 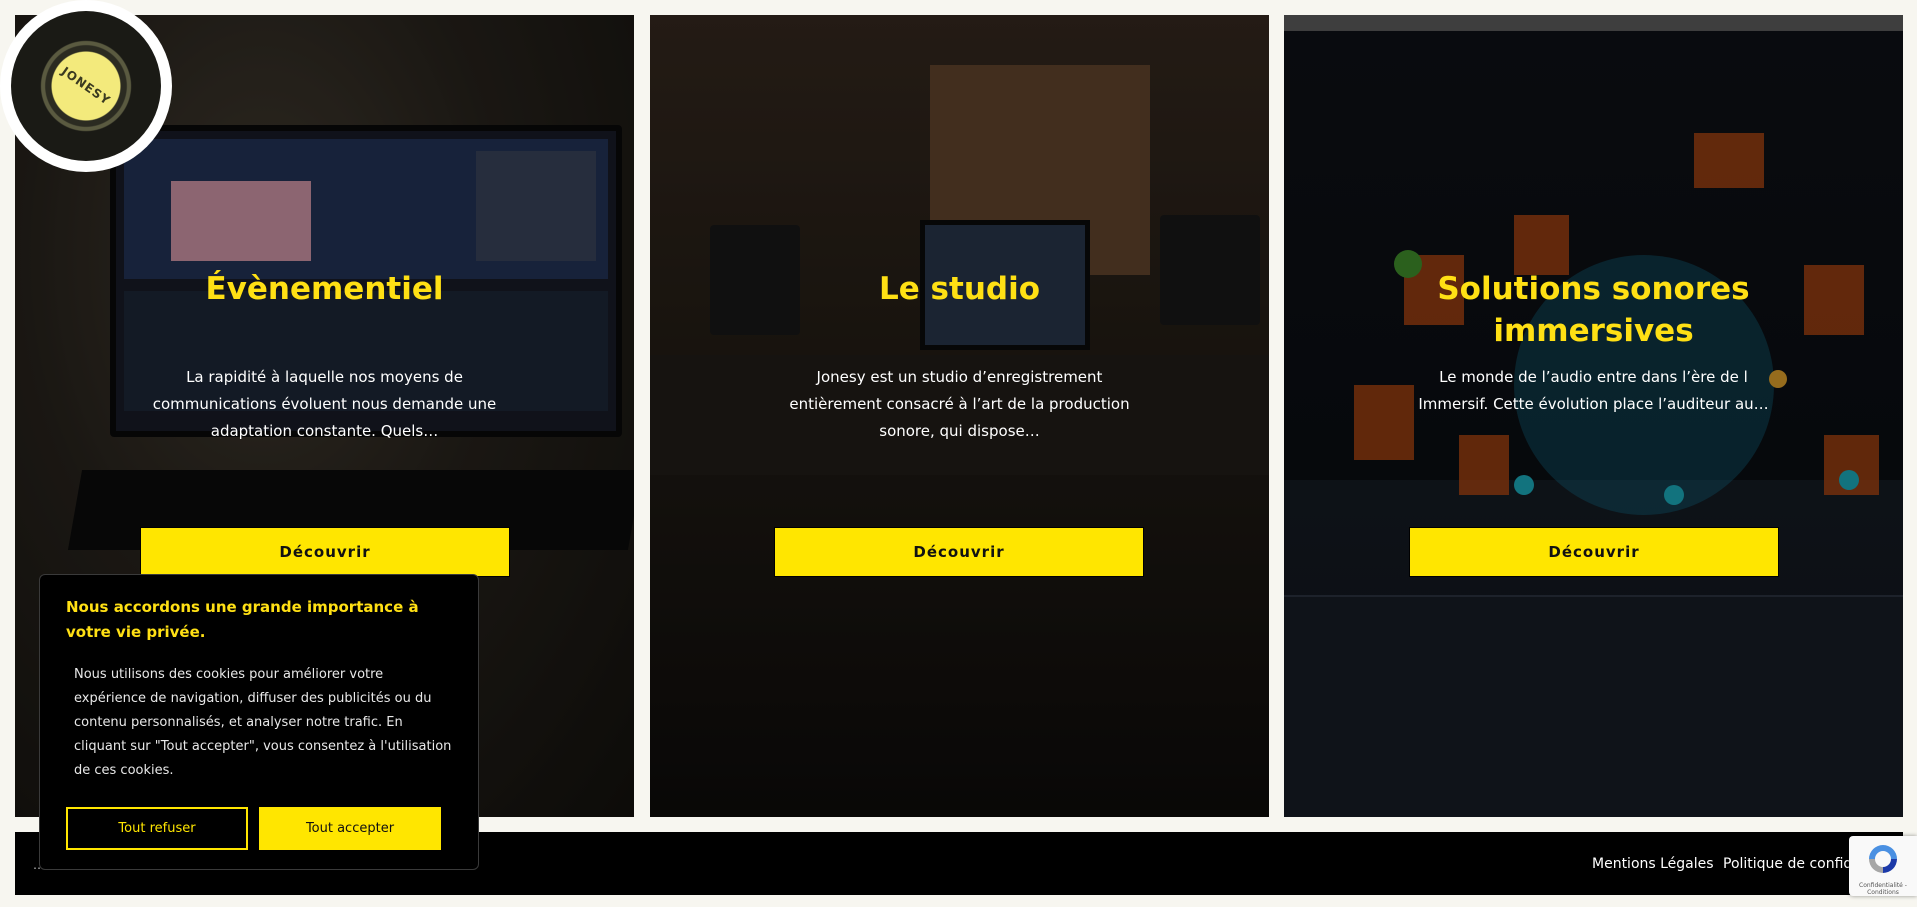 I want to click on recaptcha-badge: Confidentialité - Conditions, so click(x=1883, y=866).